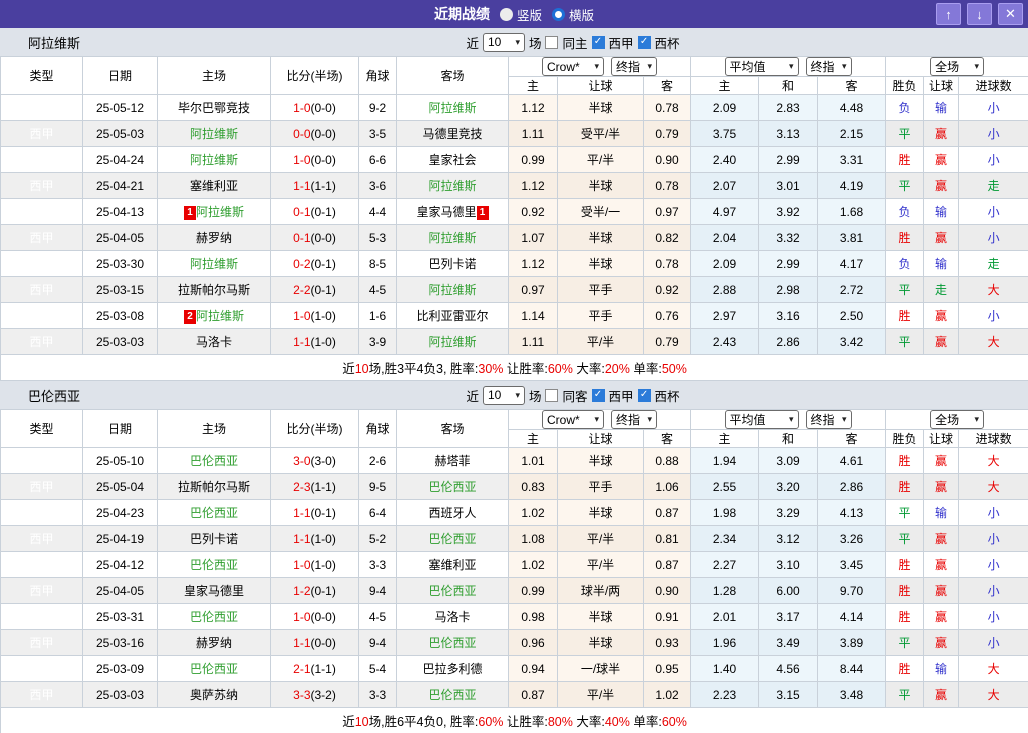 The height and width of the screenshot is (733, 1028). I want to click on away-team-cell: 皇家社会, so click(452, 159).